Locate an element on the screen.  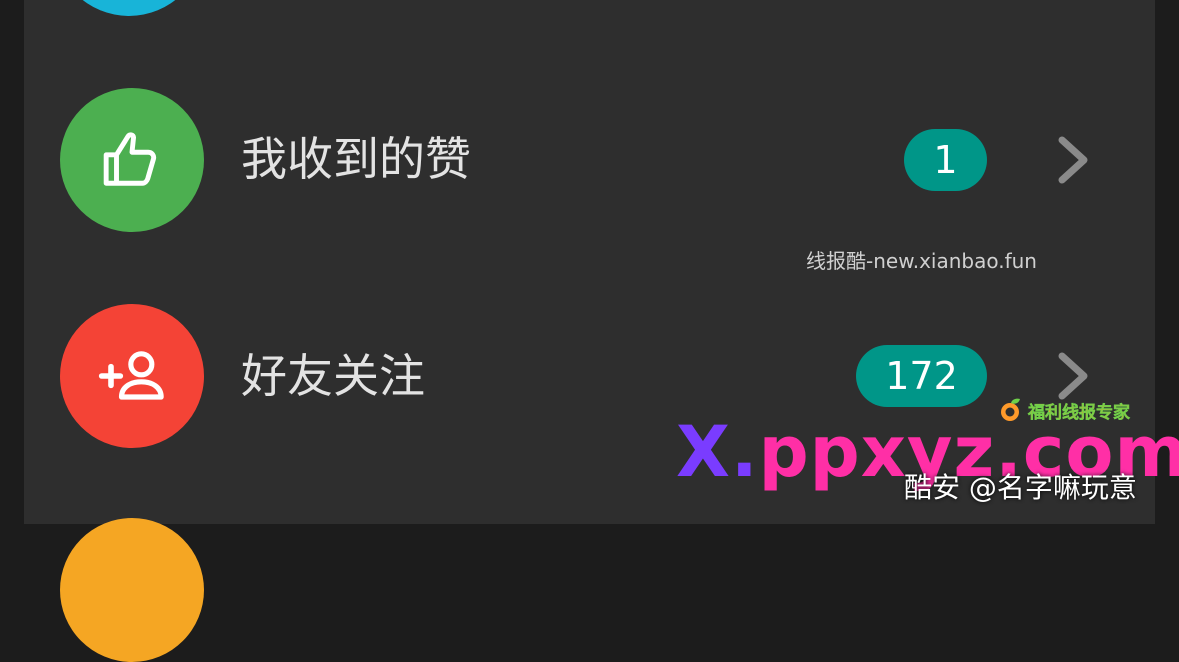
likes-icon-circle is located at coordinates (132, 160).